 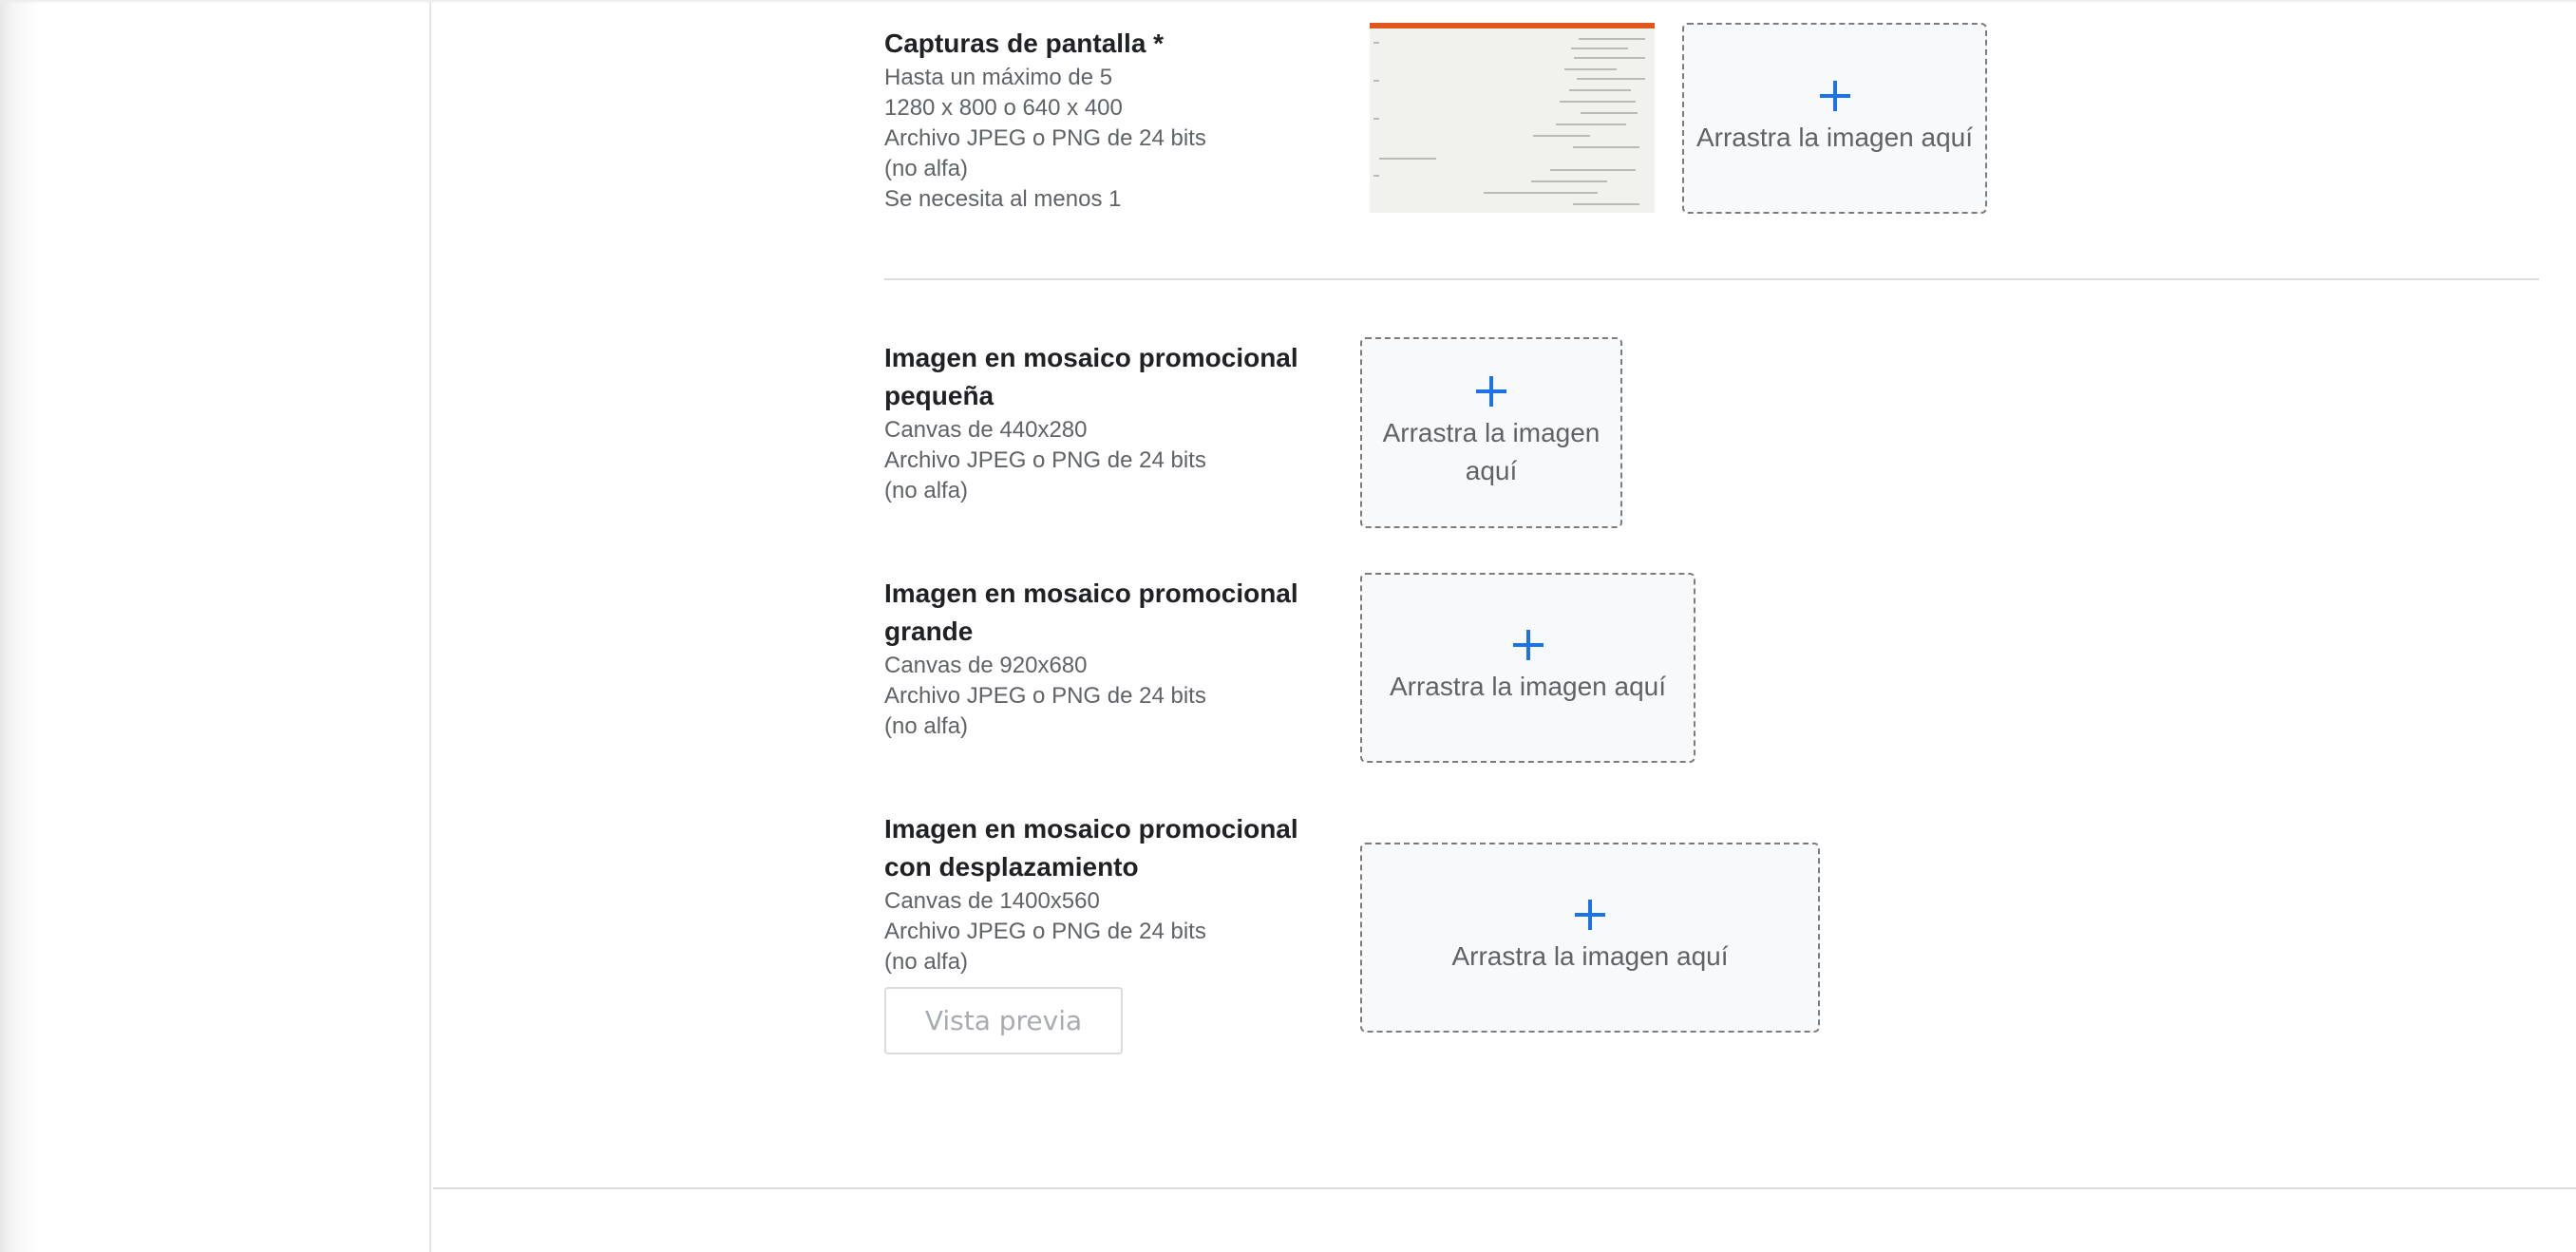 What do you see at coordinates (1512, 118) in the screenshot?
I see `screenshot-thumbnail` at bounding box center [1512, 118].